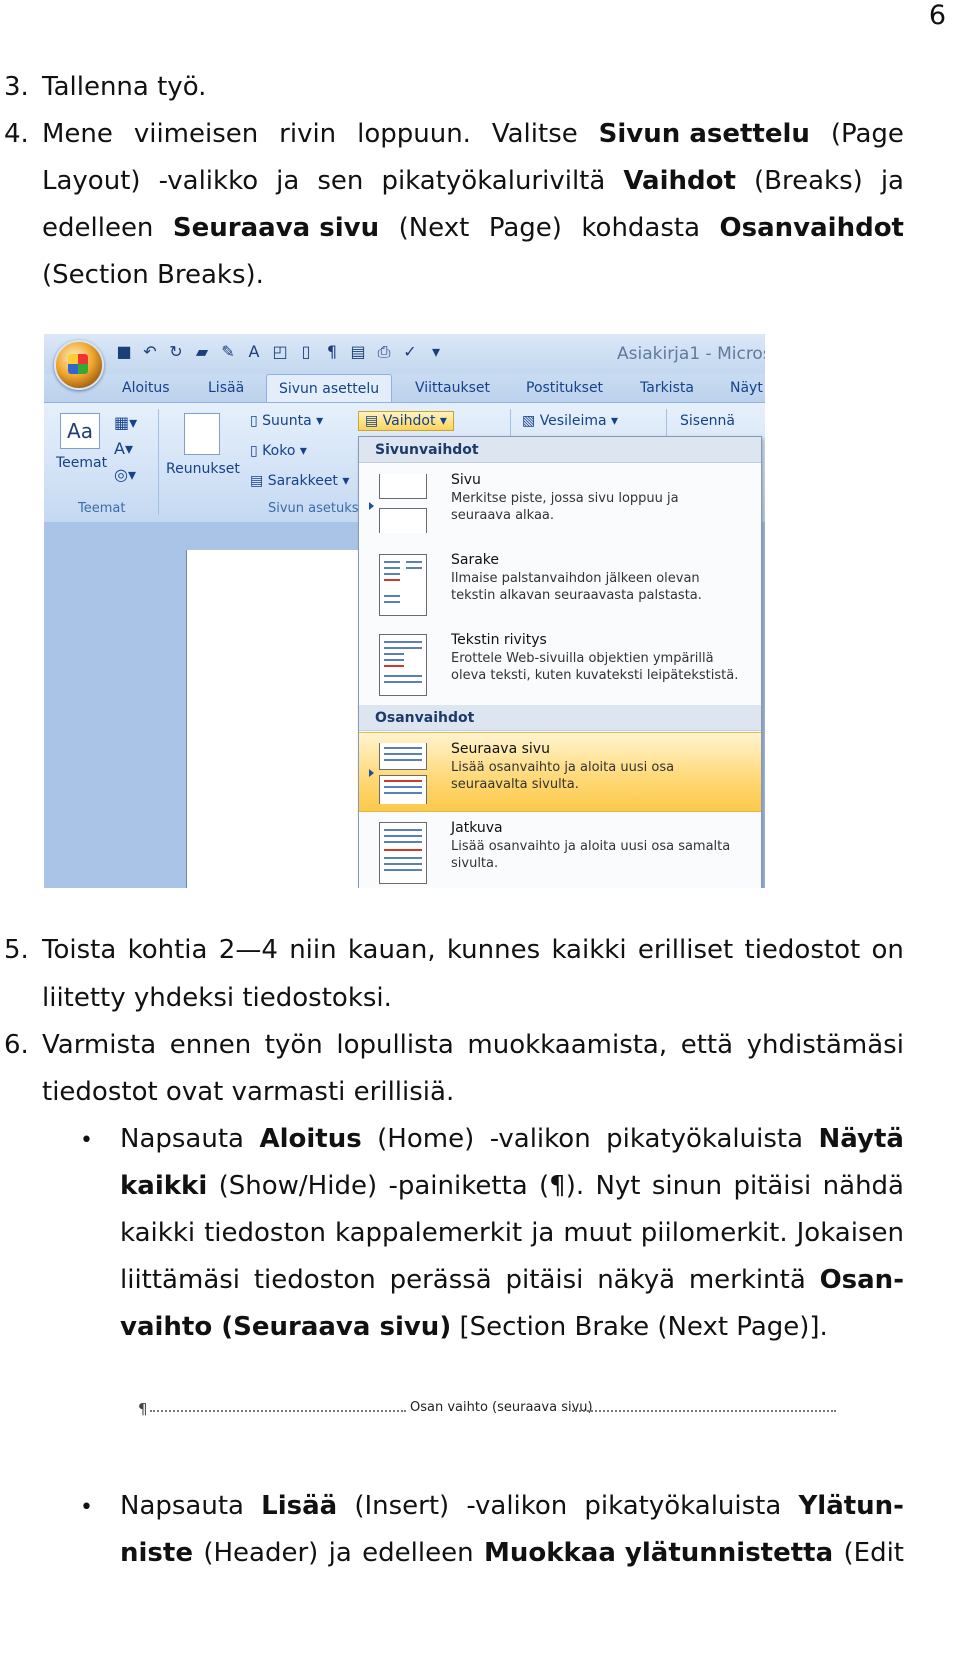 Image resolution: width=960 pixels, height=1663 pixels. I want to click on step-3-text: Tallenna työ., so click(124, 87).